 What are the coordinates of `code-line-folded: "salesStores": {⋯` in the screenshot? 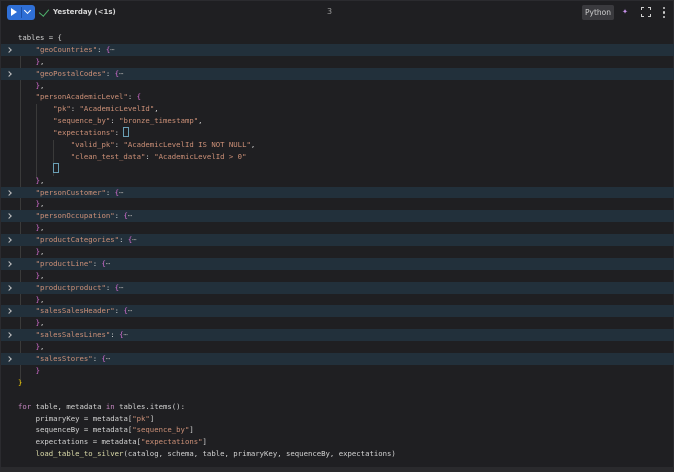 It's located at (337, 359).